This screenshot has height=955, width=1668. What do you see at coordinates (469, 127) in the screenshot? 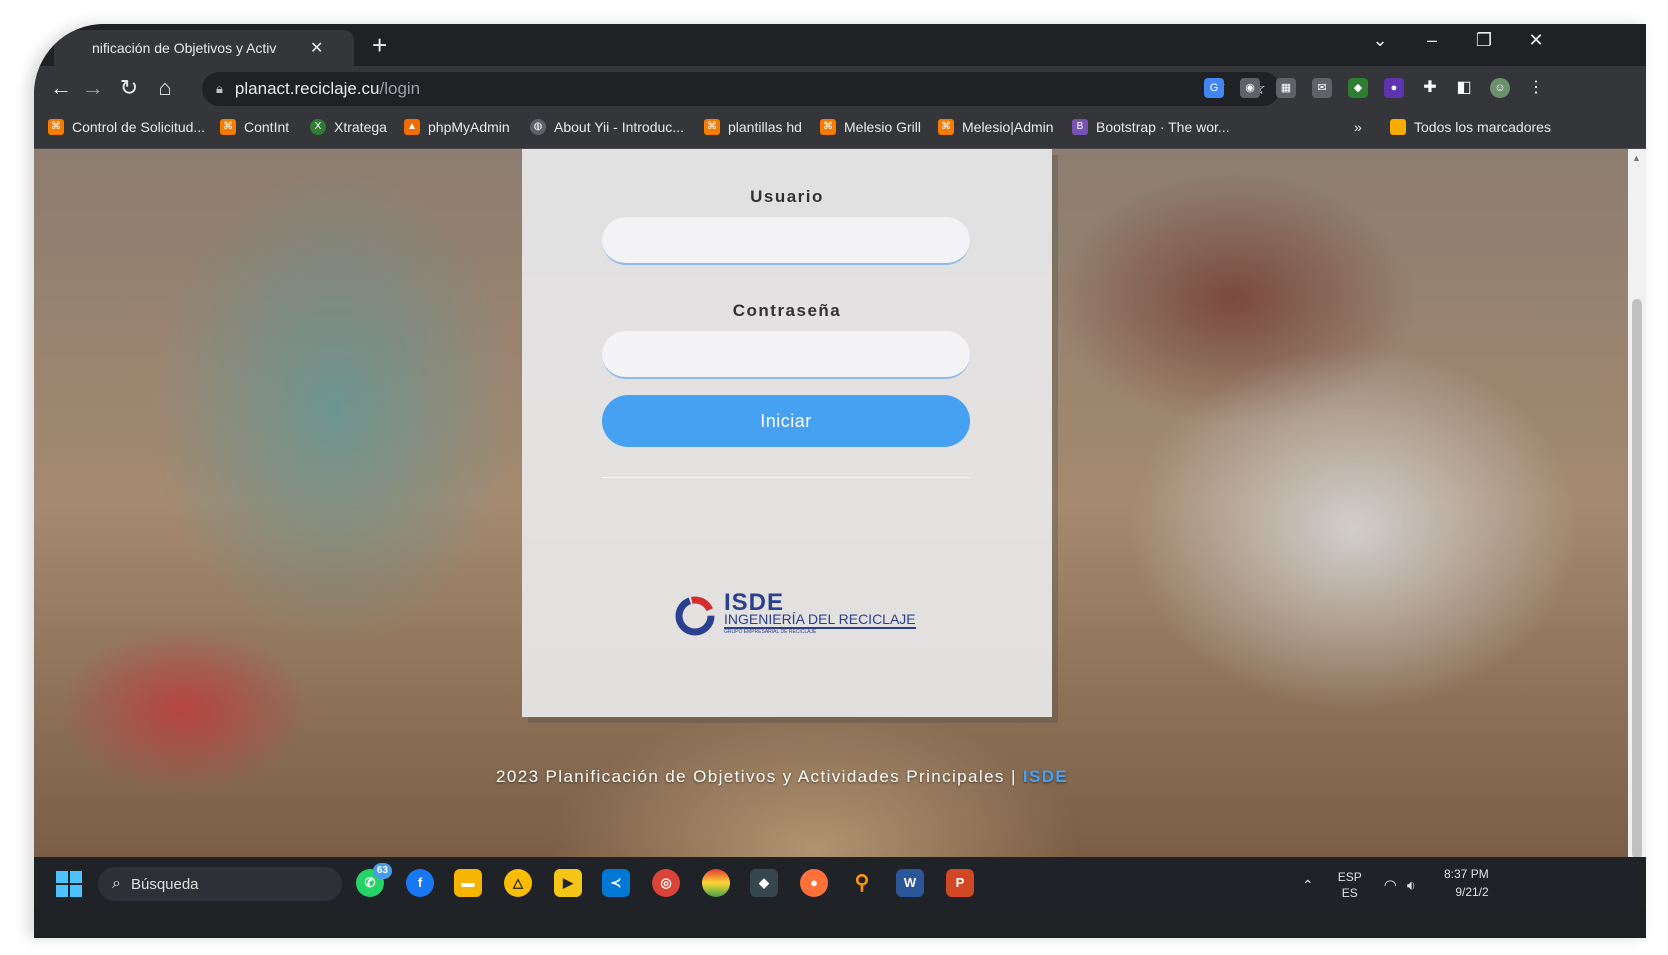
I see `bookmark-label: phpMyAdmin` at bounding box center [469, 127].